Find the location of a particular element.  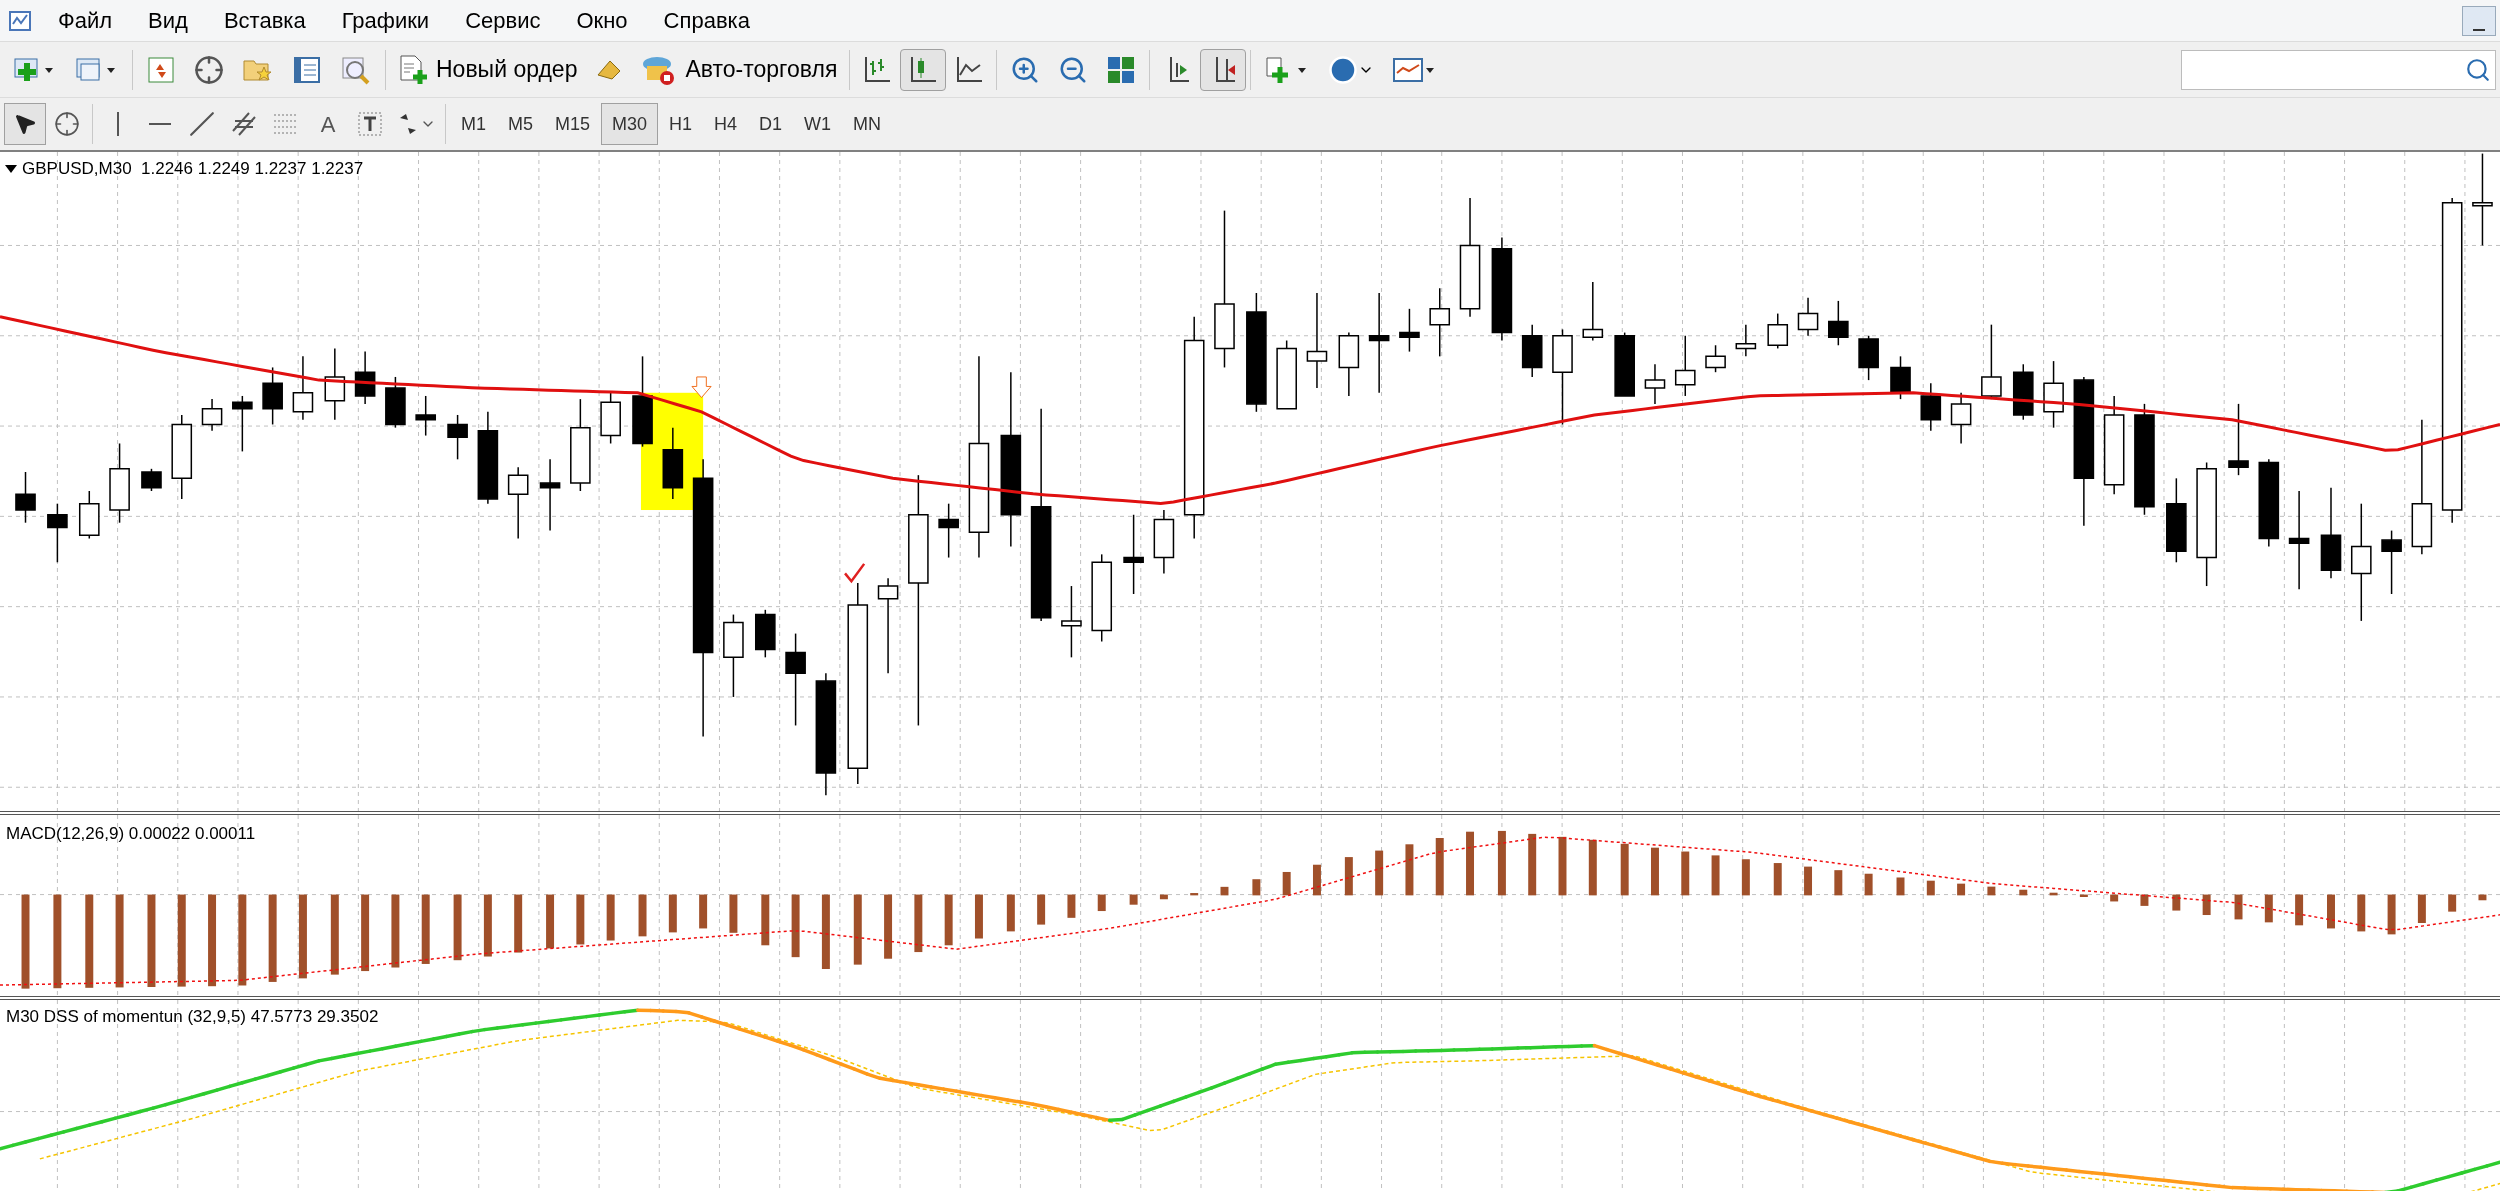

menu-item: Окно is located at coordinates (602, 20).